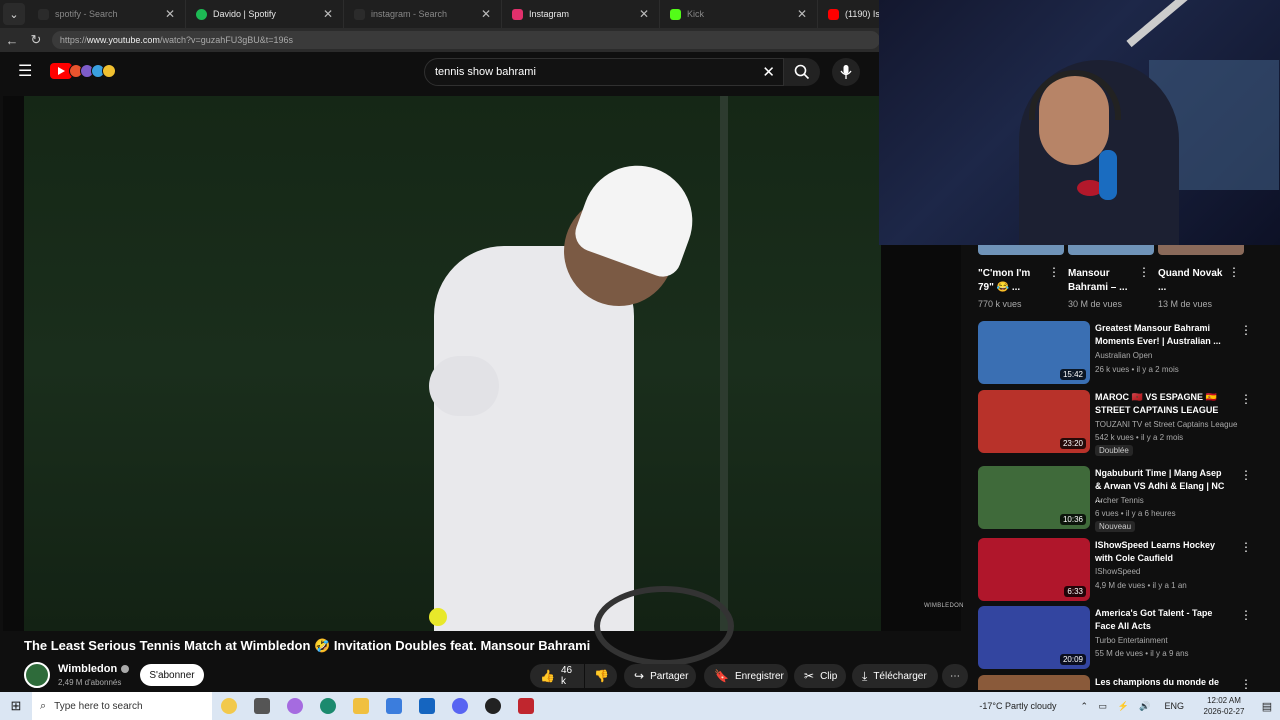 The height and width of the screenshot is (720, 1280). Describe the element at coordinates (1174, 706) in the screenshot. I see `language-indicator: ENG` at that location.